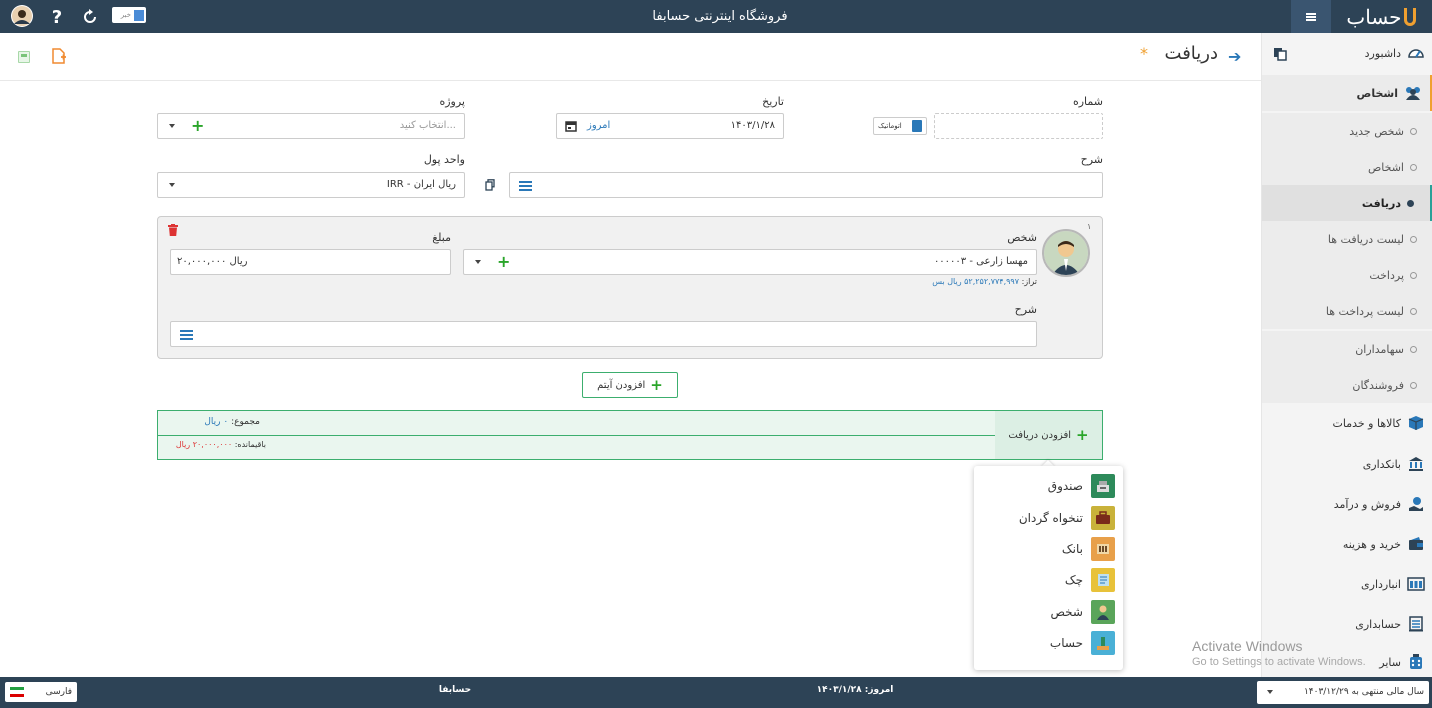 This screenshot has width=1432, height=708. What do you see at coordinates (1066, 612) in the screenshot?
I see `dropdown-item-label: شخص` at bounding box center [1066, 612].